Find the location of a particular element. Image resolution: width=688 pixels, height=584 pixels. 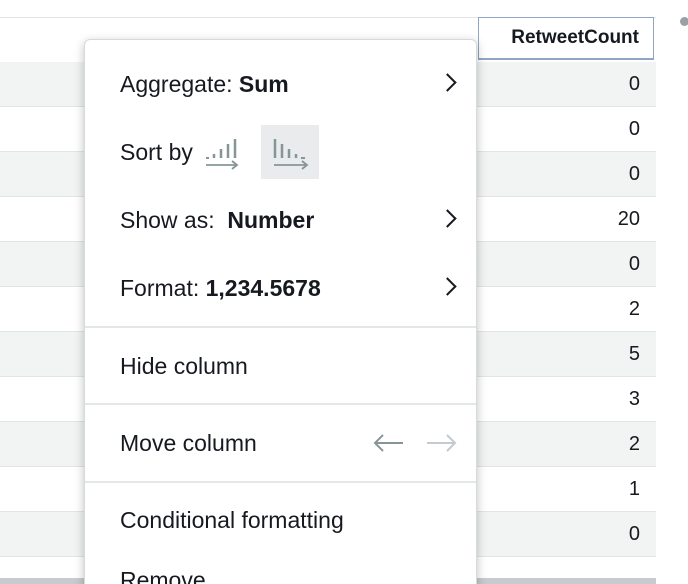

column-header-label: RetweetCount is located at coordinates (575, 37).